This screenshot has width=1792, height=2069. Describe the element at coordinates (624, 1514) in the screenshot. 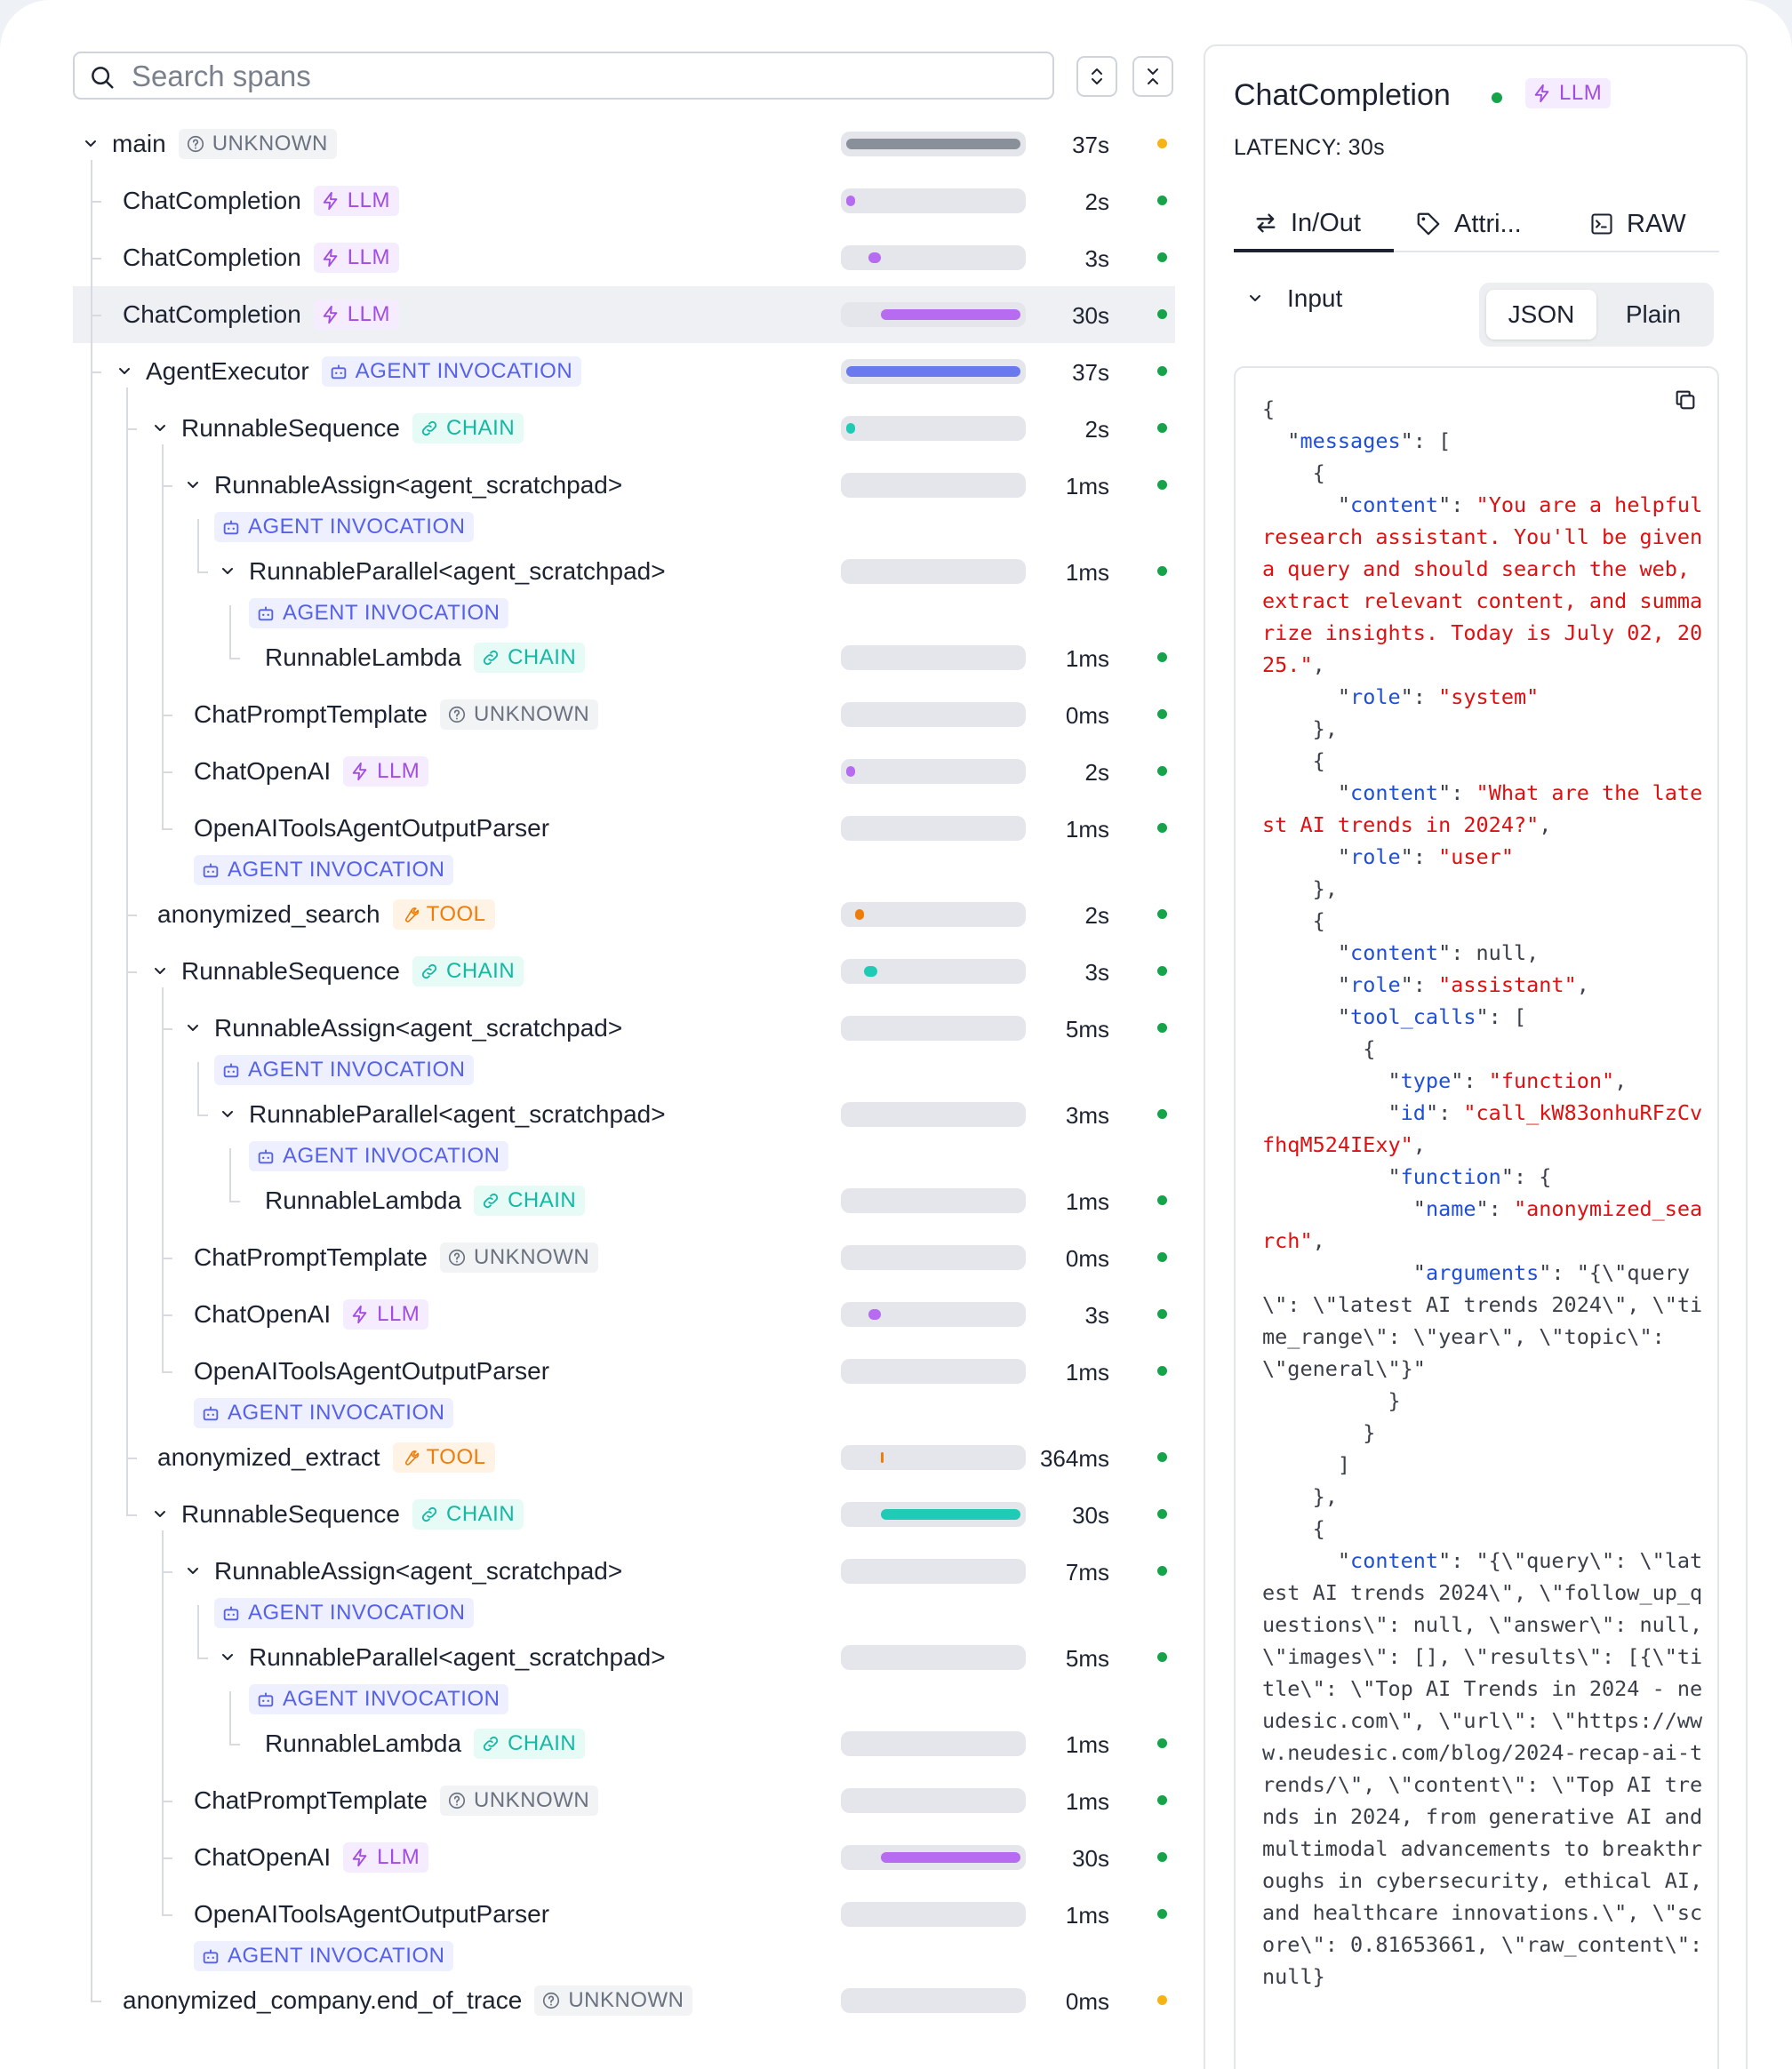

I see `span-row: RunnableSequence CHAIN 30s` at that location.